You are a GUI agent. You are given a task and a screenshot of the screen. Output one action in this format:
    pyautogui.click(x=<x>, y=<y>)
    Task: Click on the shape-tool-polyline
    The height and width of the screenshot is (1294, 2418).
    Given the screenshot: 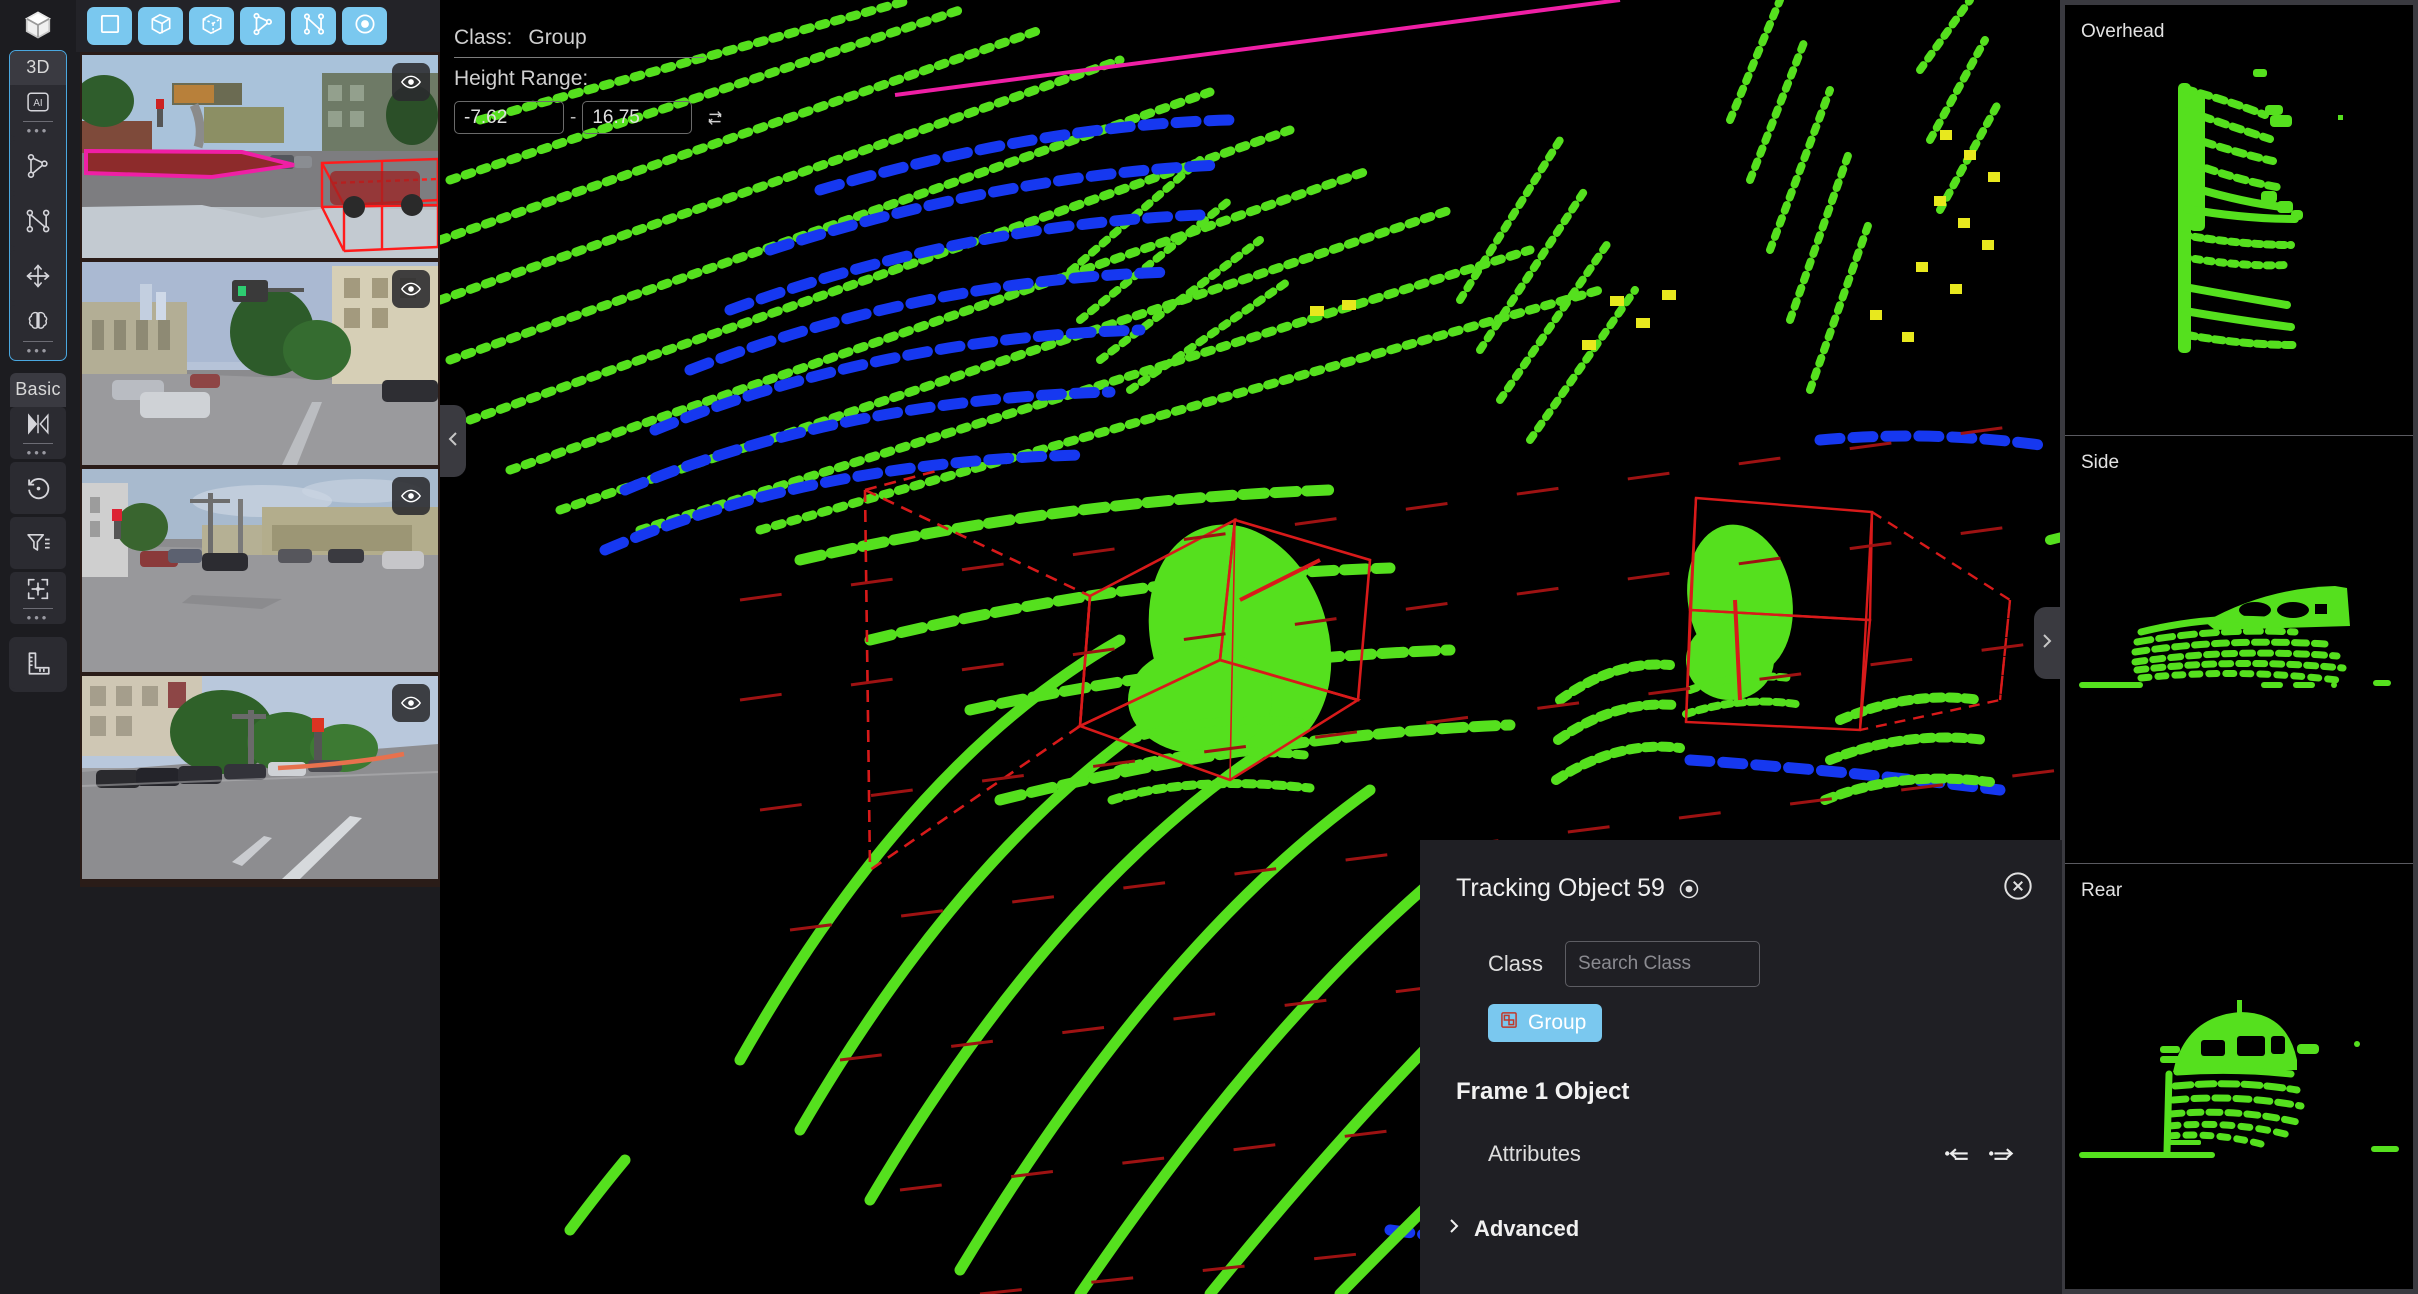 What is the action you would take?
    pyautogui.click(x=313, y=26)
    